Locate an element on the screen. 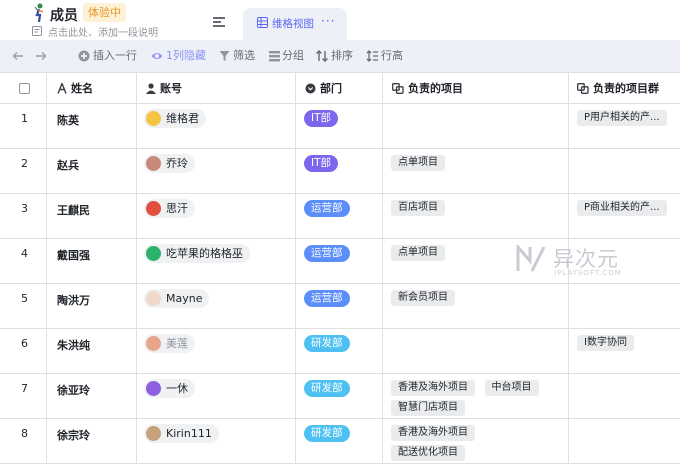 The height and width of the screenshot is (473, 680). name-cell: 王麒民 is located at coordinates (92, 216).